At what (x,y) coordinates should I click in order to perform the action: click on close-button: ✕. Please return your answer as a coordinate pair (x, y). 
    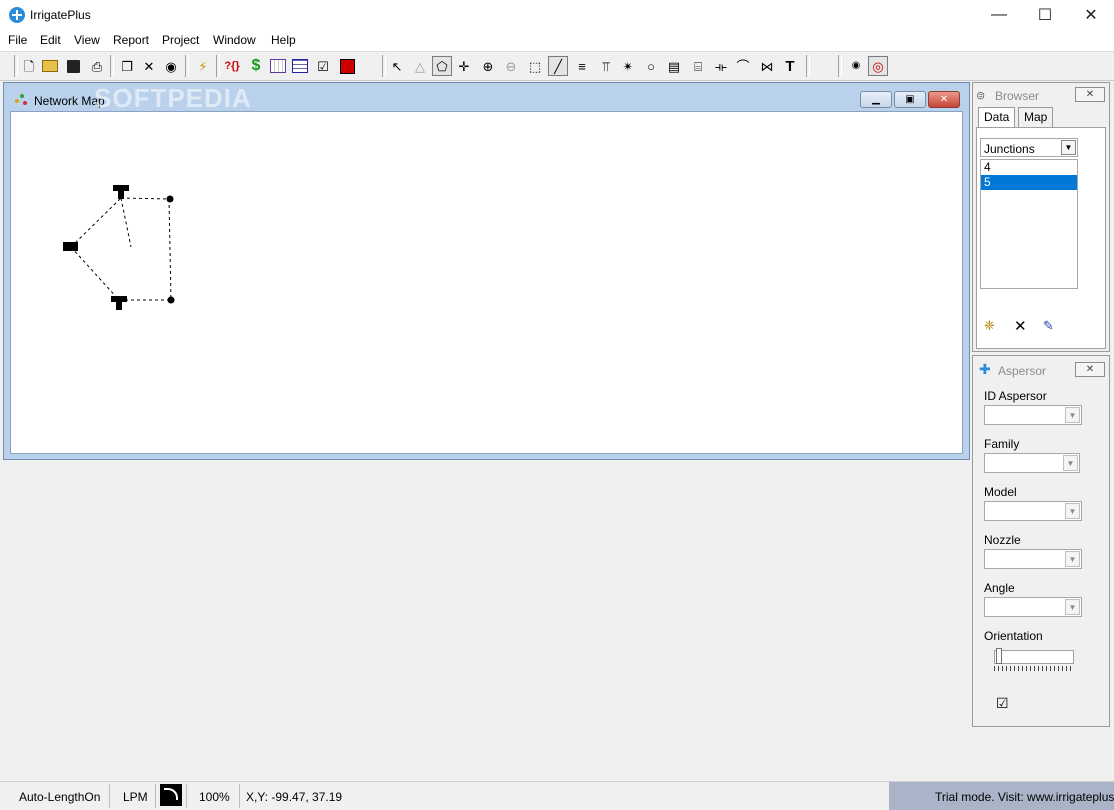
    Looking at the image, I should click on (1091, 15).